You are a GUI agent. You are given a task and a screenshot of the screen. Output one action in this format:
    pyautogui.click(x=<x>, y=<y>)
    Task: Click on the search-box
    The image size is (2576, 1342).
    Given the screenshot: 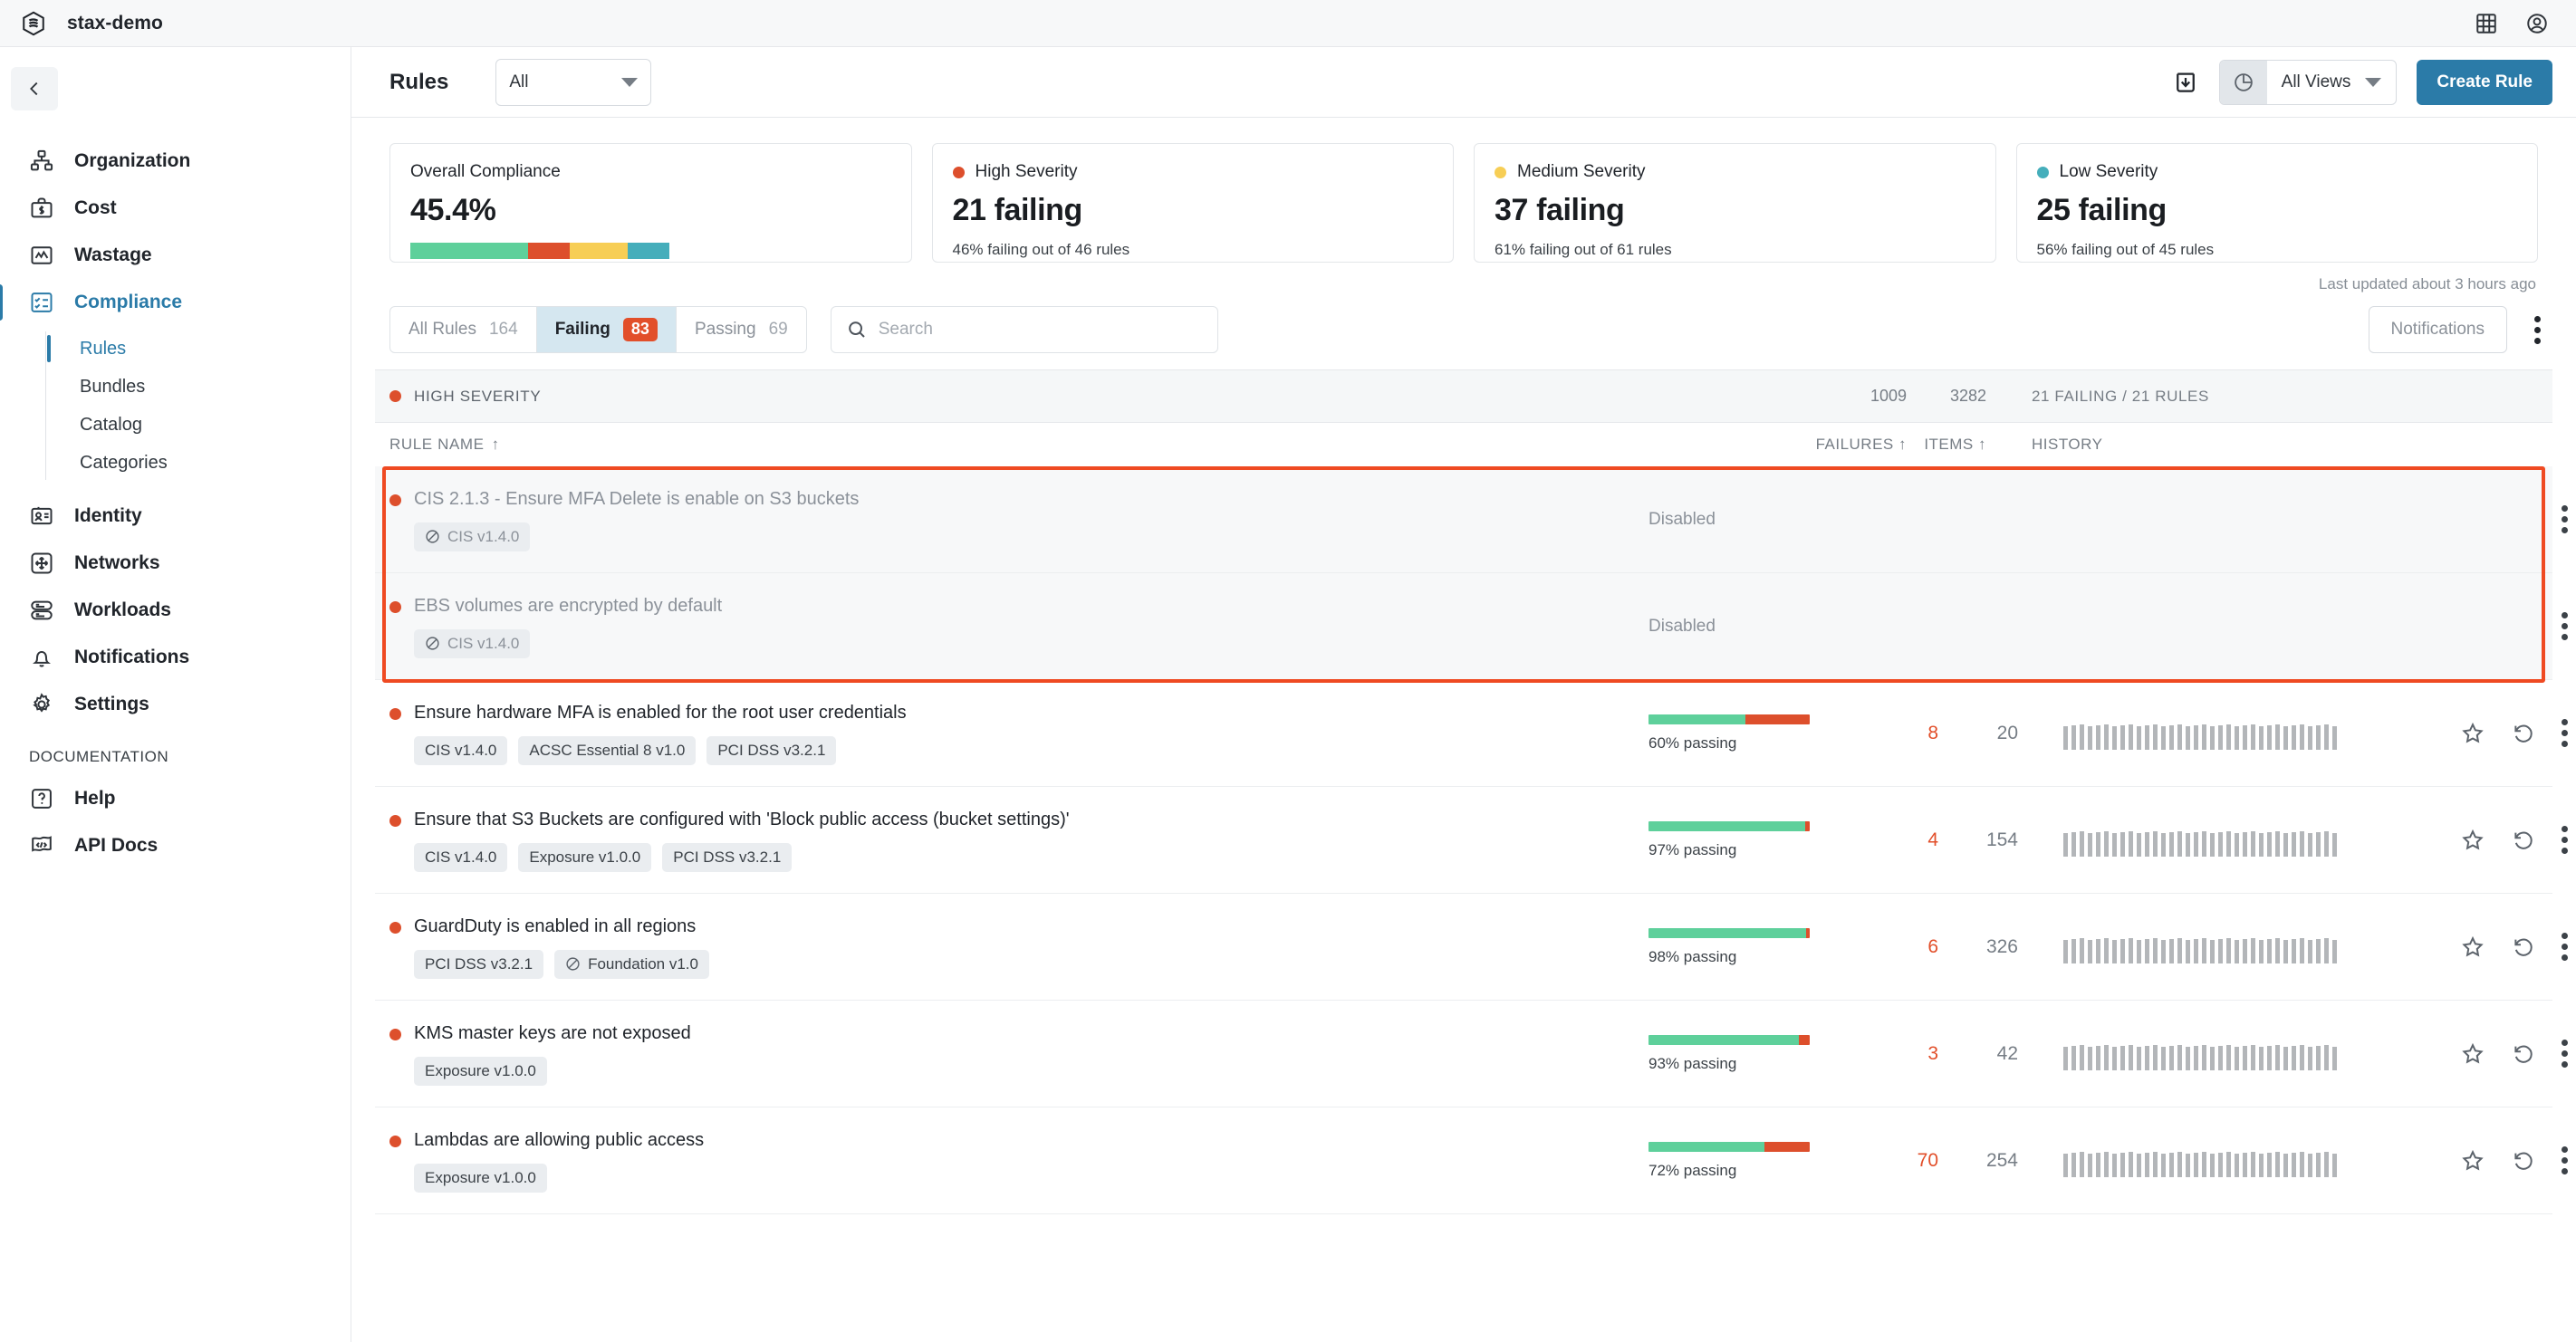 What is the action you would take?
    pyautogui.click(x=1024, y=329)
    